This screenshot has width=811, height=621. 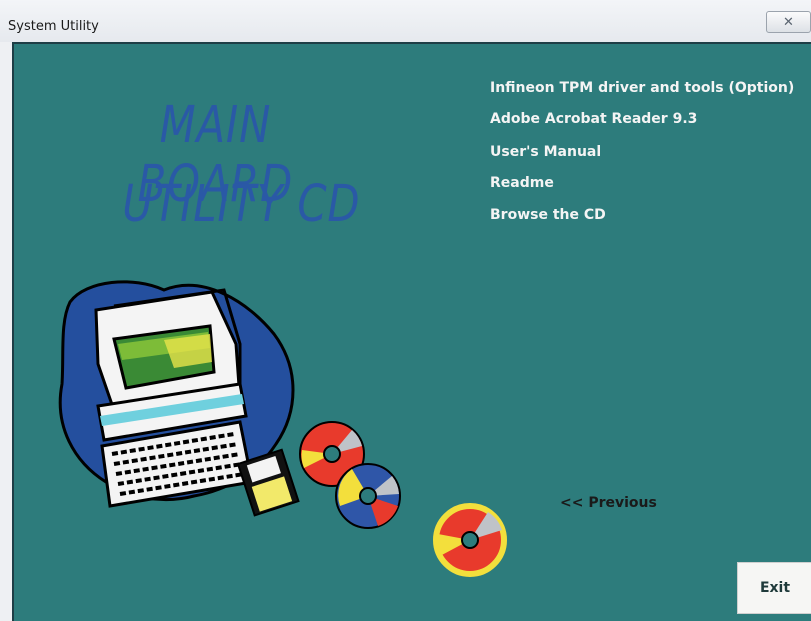 I want to click on close-button: ✕, so click(x=788, y=22).